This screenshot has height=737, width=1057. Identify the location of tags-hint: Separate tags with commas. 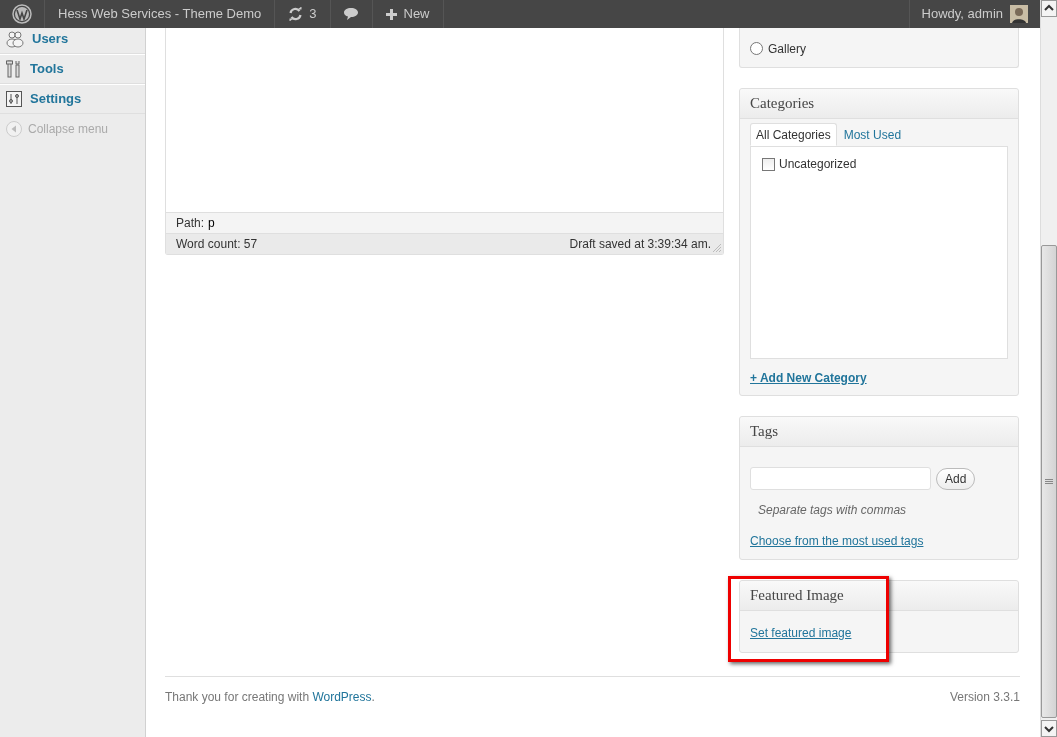
(832, 510).